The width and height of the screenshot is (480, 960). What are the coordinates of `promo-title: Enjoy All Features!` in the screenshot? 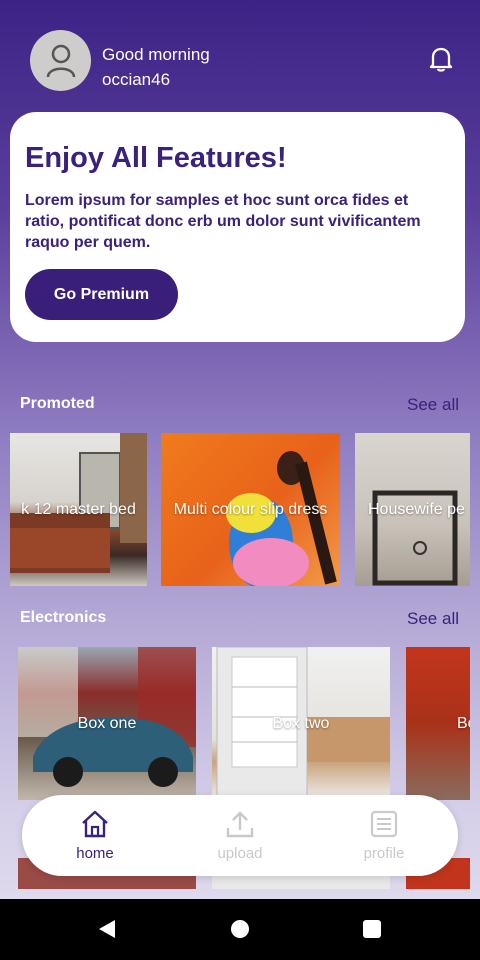 It's located at (156, 158).